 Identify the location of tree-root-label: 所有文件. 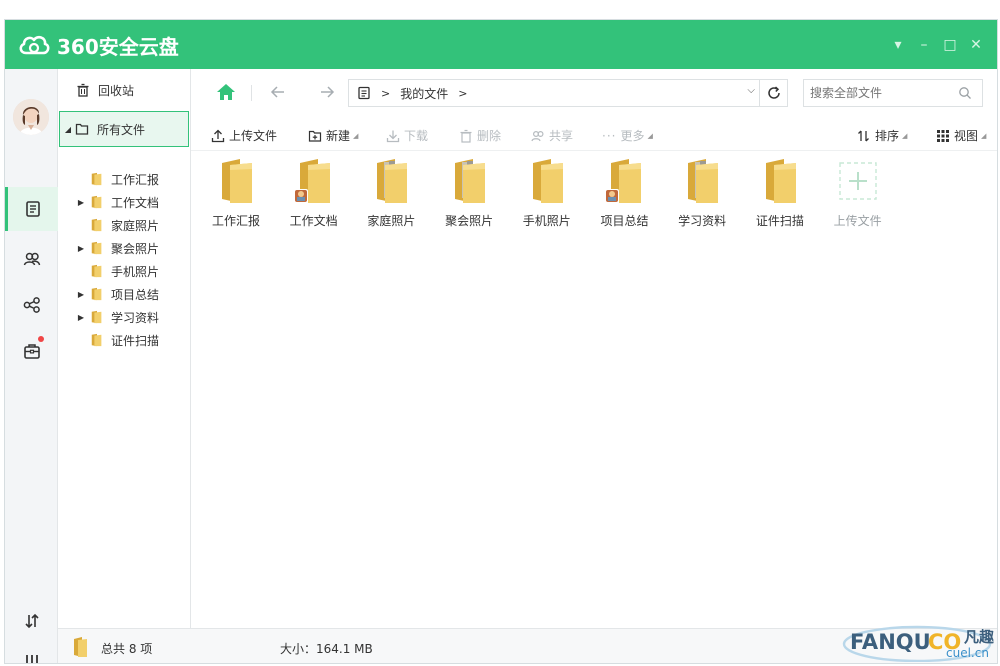
(121, 129).